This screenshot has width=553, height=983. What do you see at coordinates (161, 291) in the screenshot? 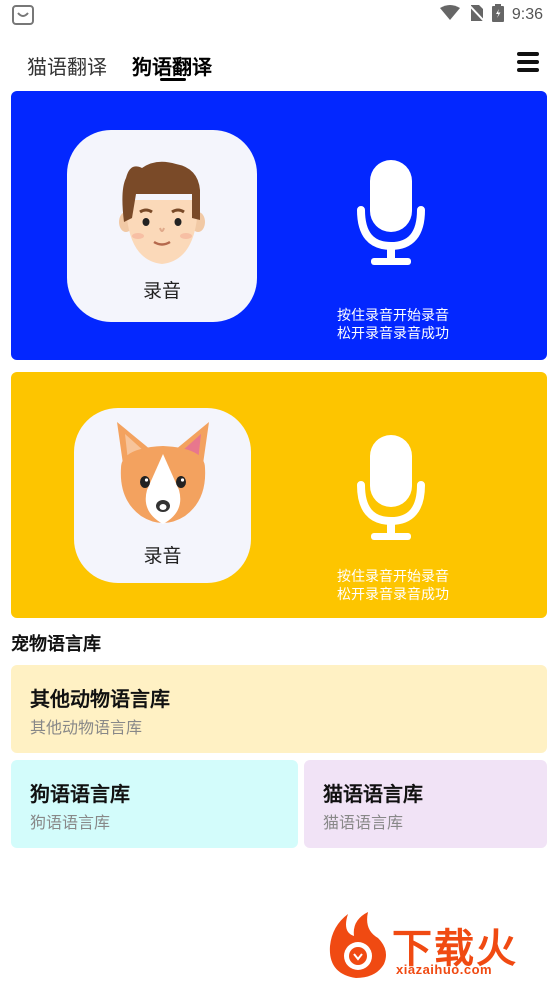
I see `human-record-label: 录音` at bounding box center [161, 291].